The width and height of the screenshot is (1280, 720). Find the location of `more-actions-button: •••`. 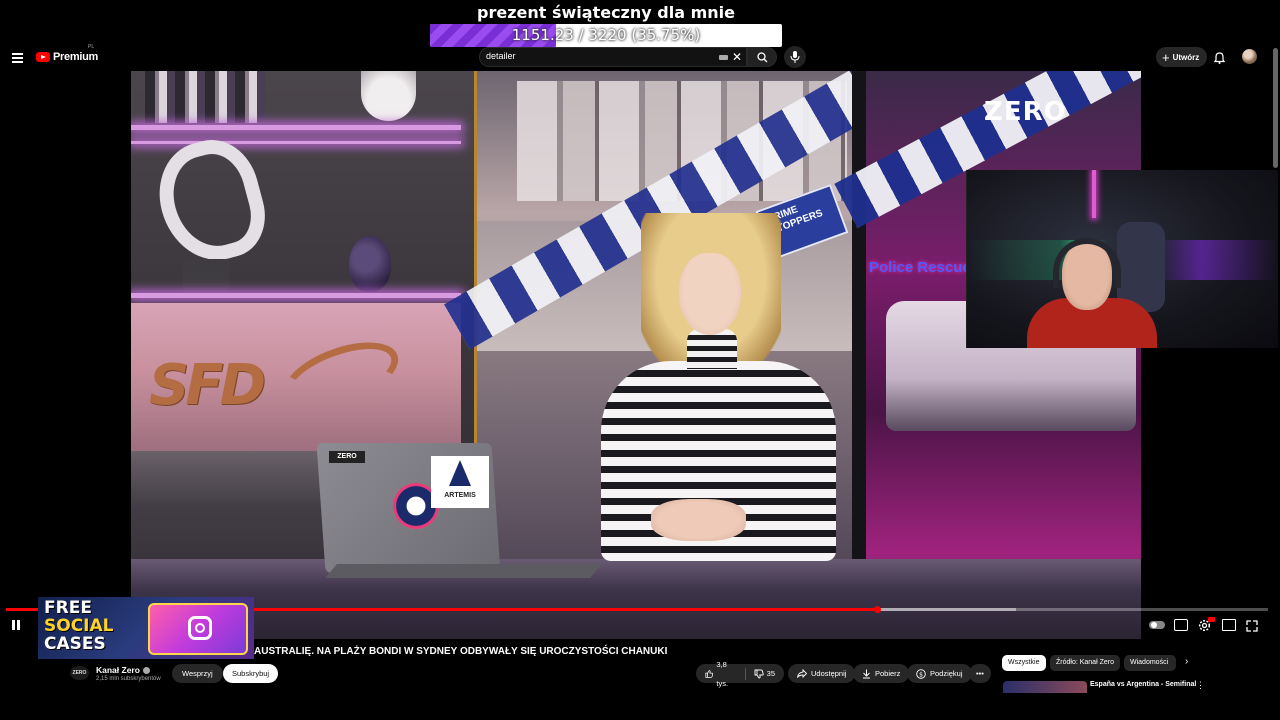

more-actions-button: ••• is located at coordinates (980, 673).